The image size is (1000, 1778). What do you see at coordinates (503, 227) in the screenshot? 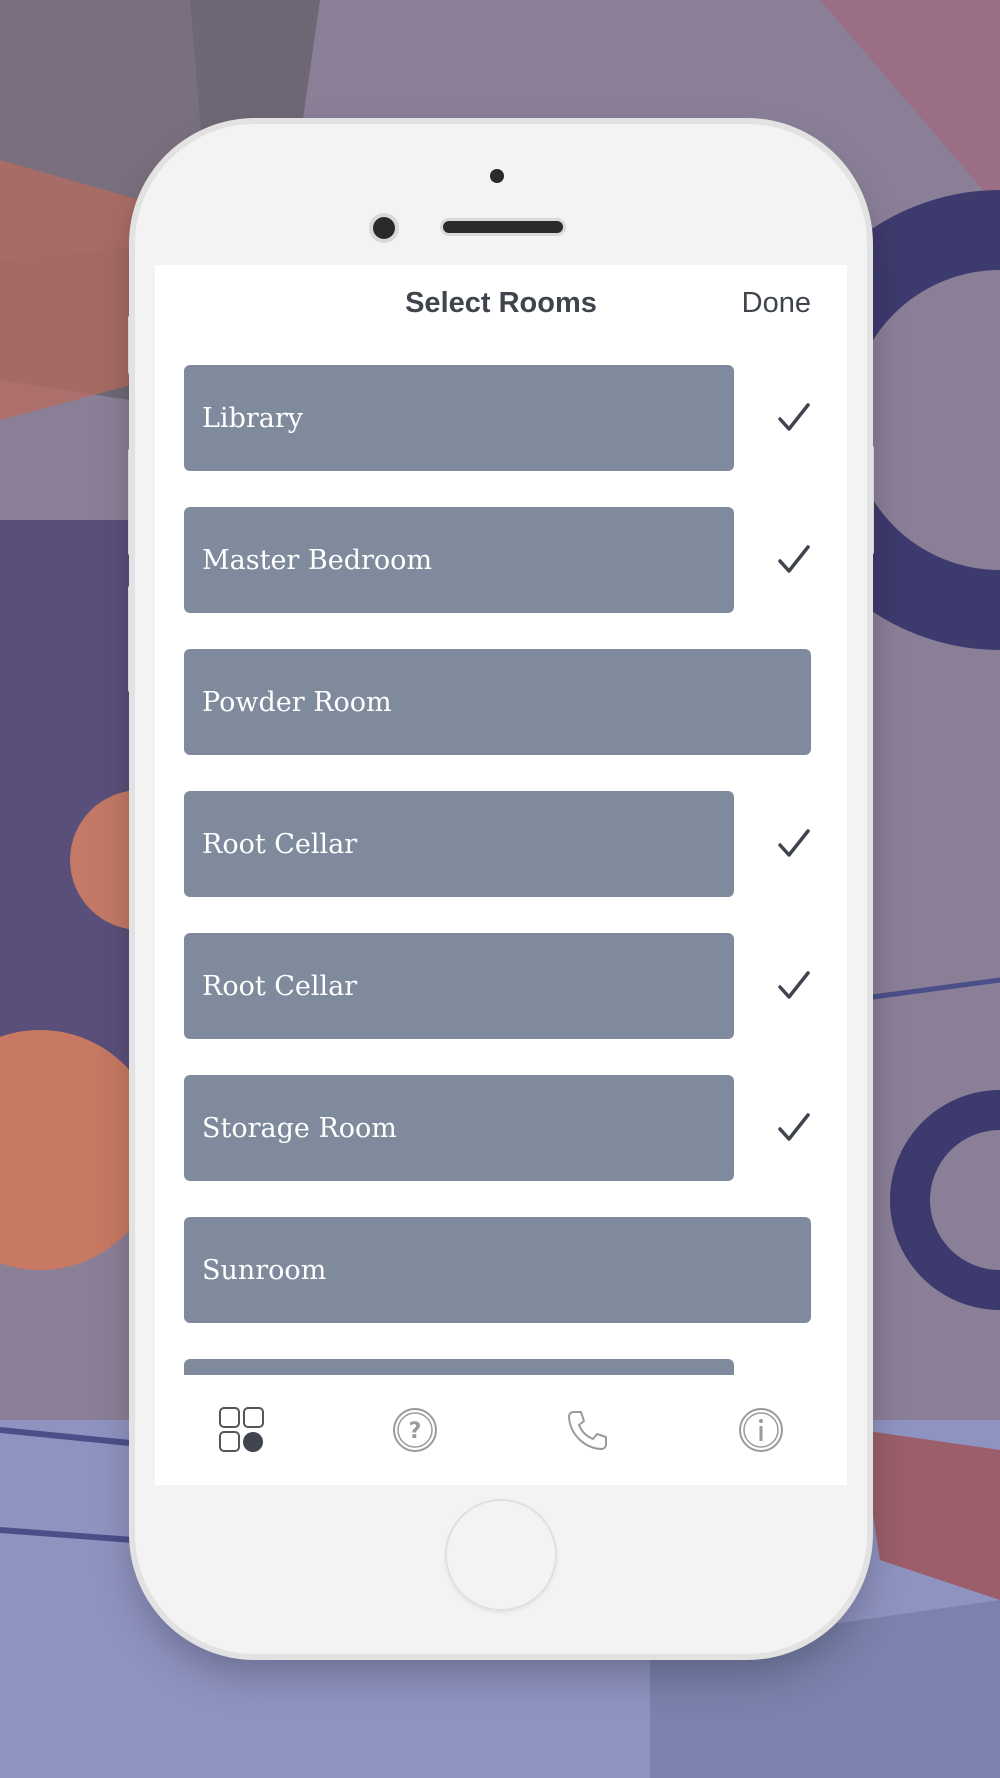
I see `earpiece-speaker` at bounding box center [503, 227].